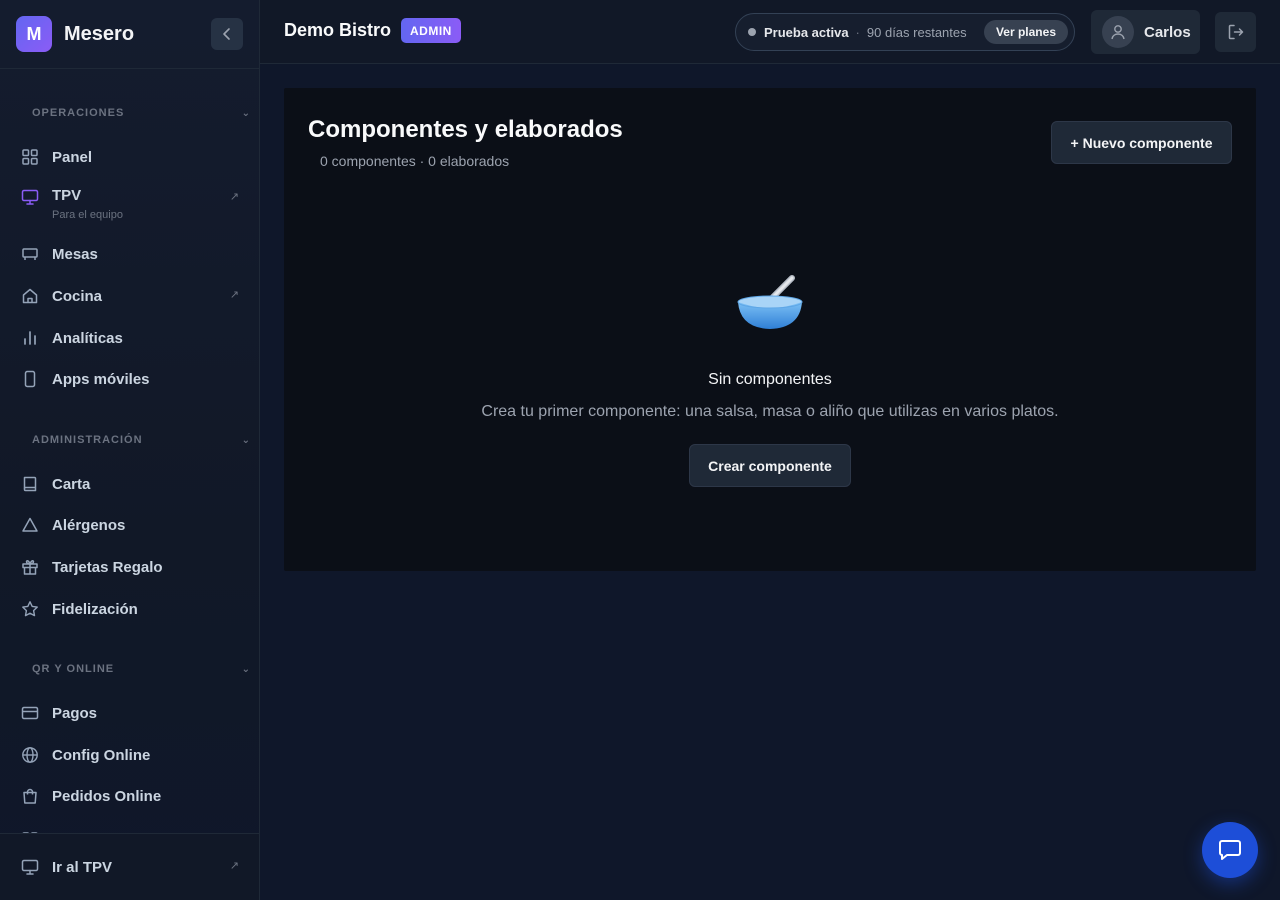 The width and height of the screenshot is (1280, 900). Describe the element at coordinates (916, 32) in the screenshot. I see `trial-days-remaining: 90 días restantes` at that location.